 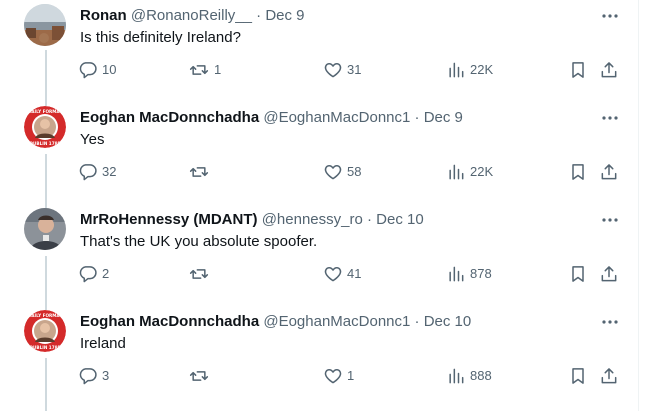 I want to click on reply-button: 3, so click(x=93, y=376).